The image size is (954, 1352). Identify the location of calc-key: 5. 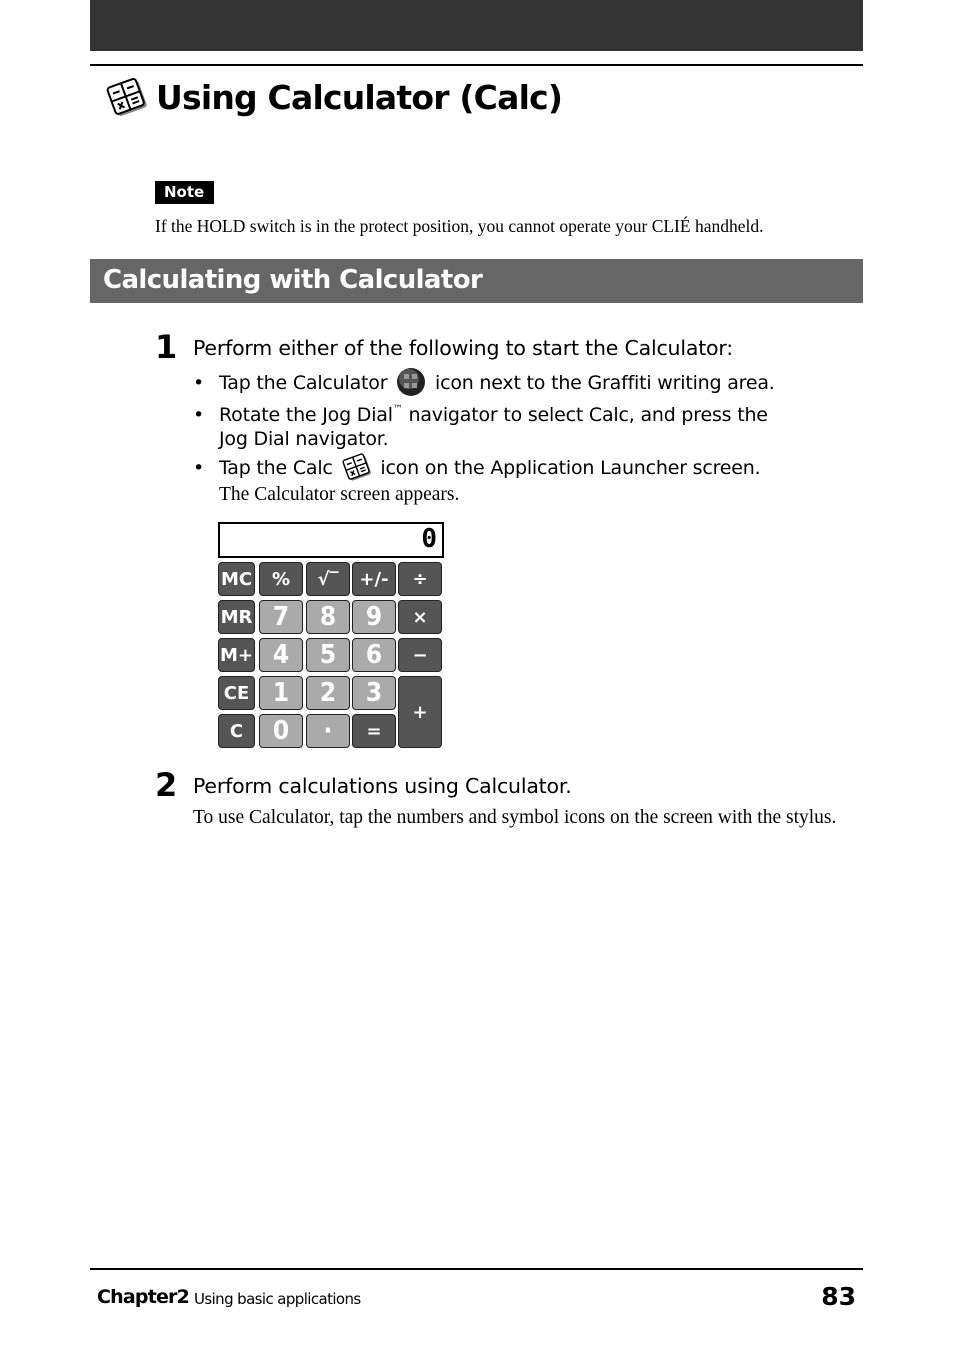
(328, 655).